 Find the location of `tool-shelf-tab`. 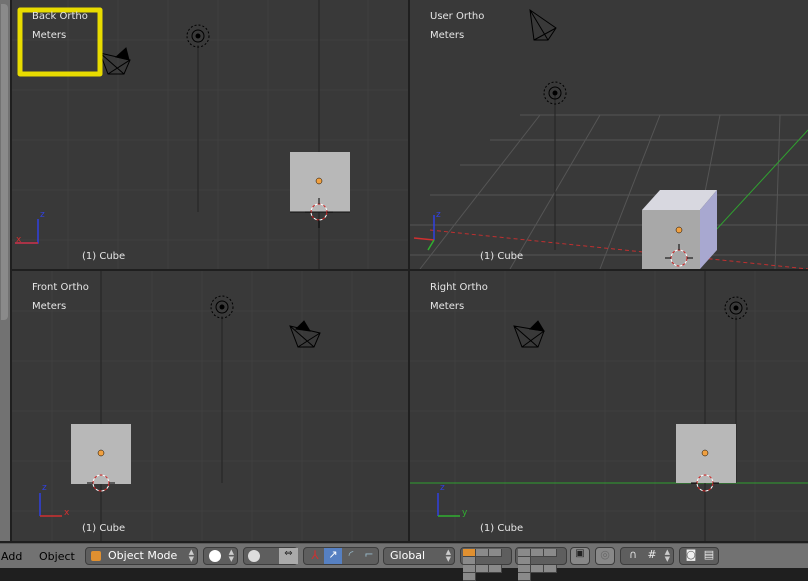

tool-shelf-tab is located at coordinates (4, 162).